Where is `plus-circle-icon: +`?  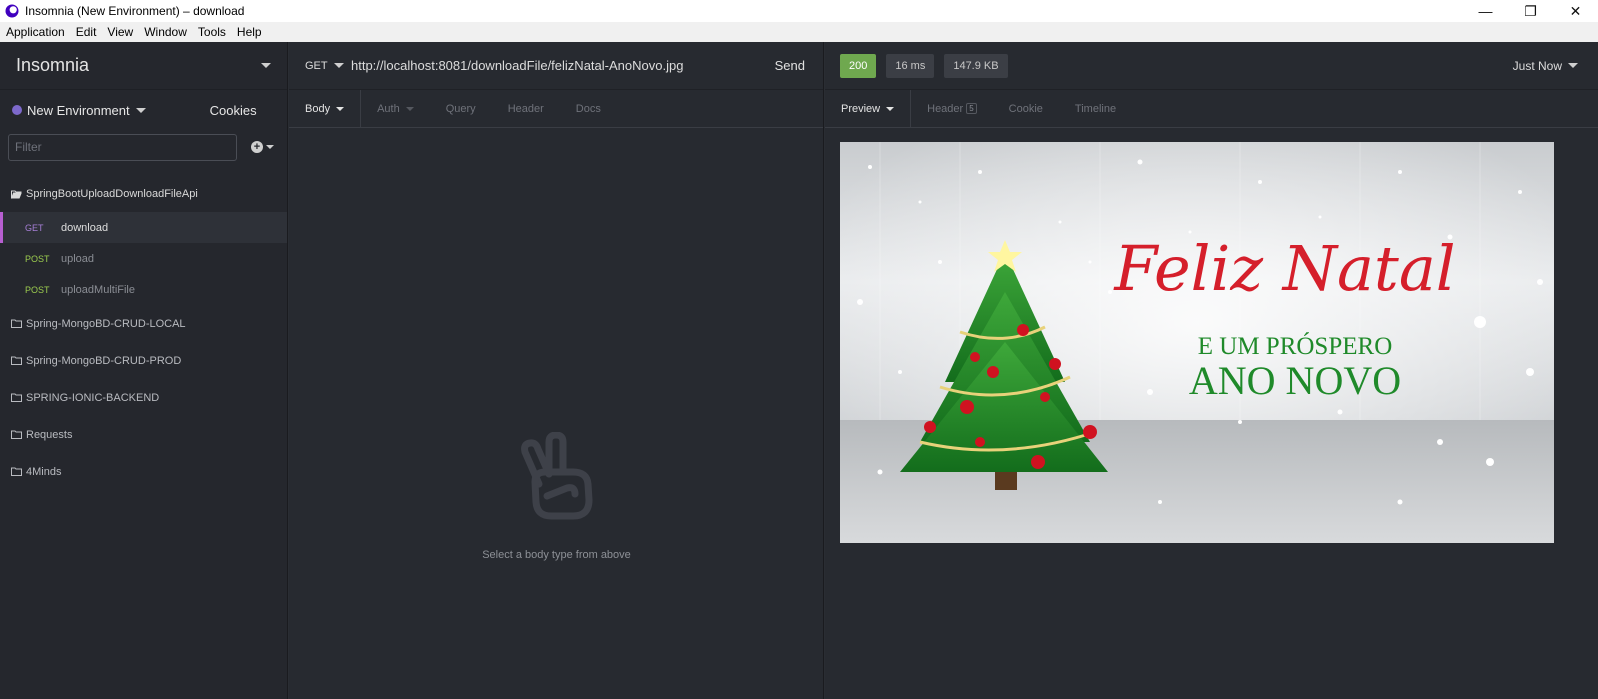 plus-circle-icon: + is located at coordinates (257, 147).